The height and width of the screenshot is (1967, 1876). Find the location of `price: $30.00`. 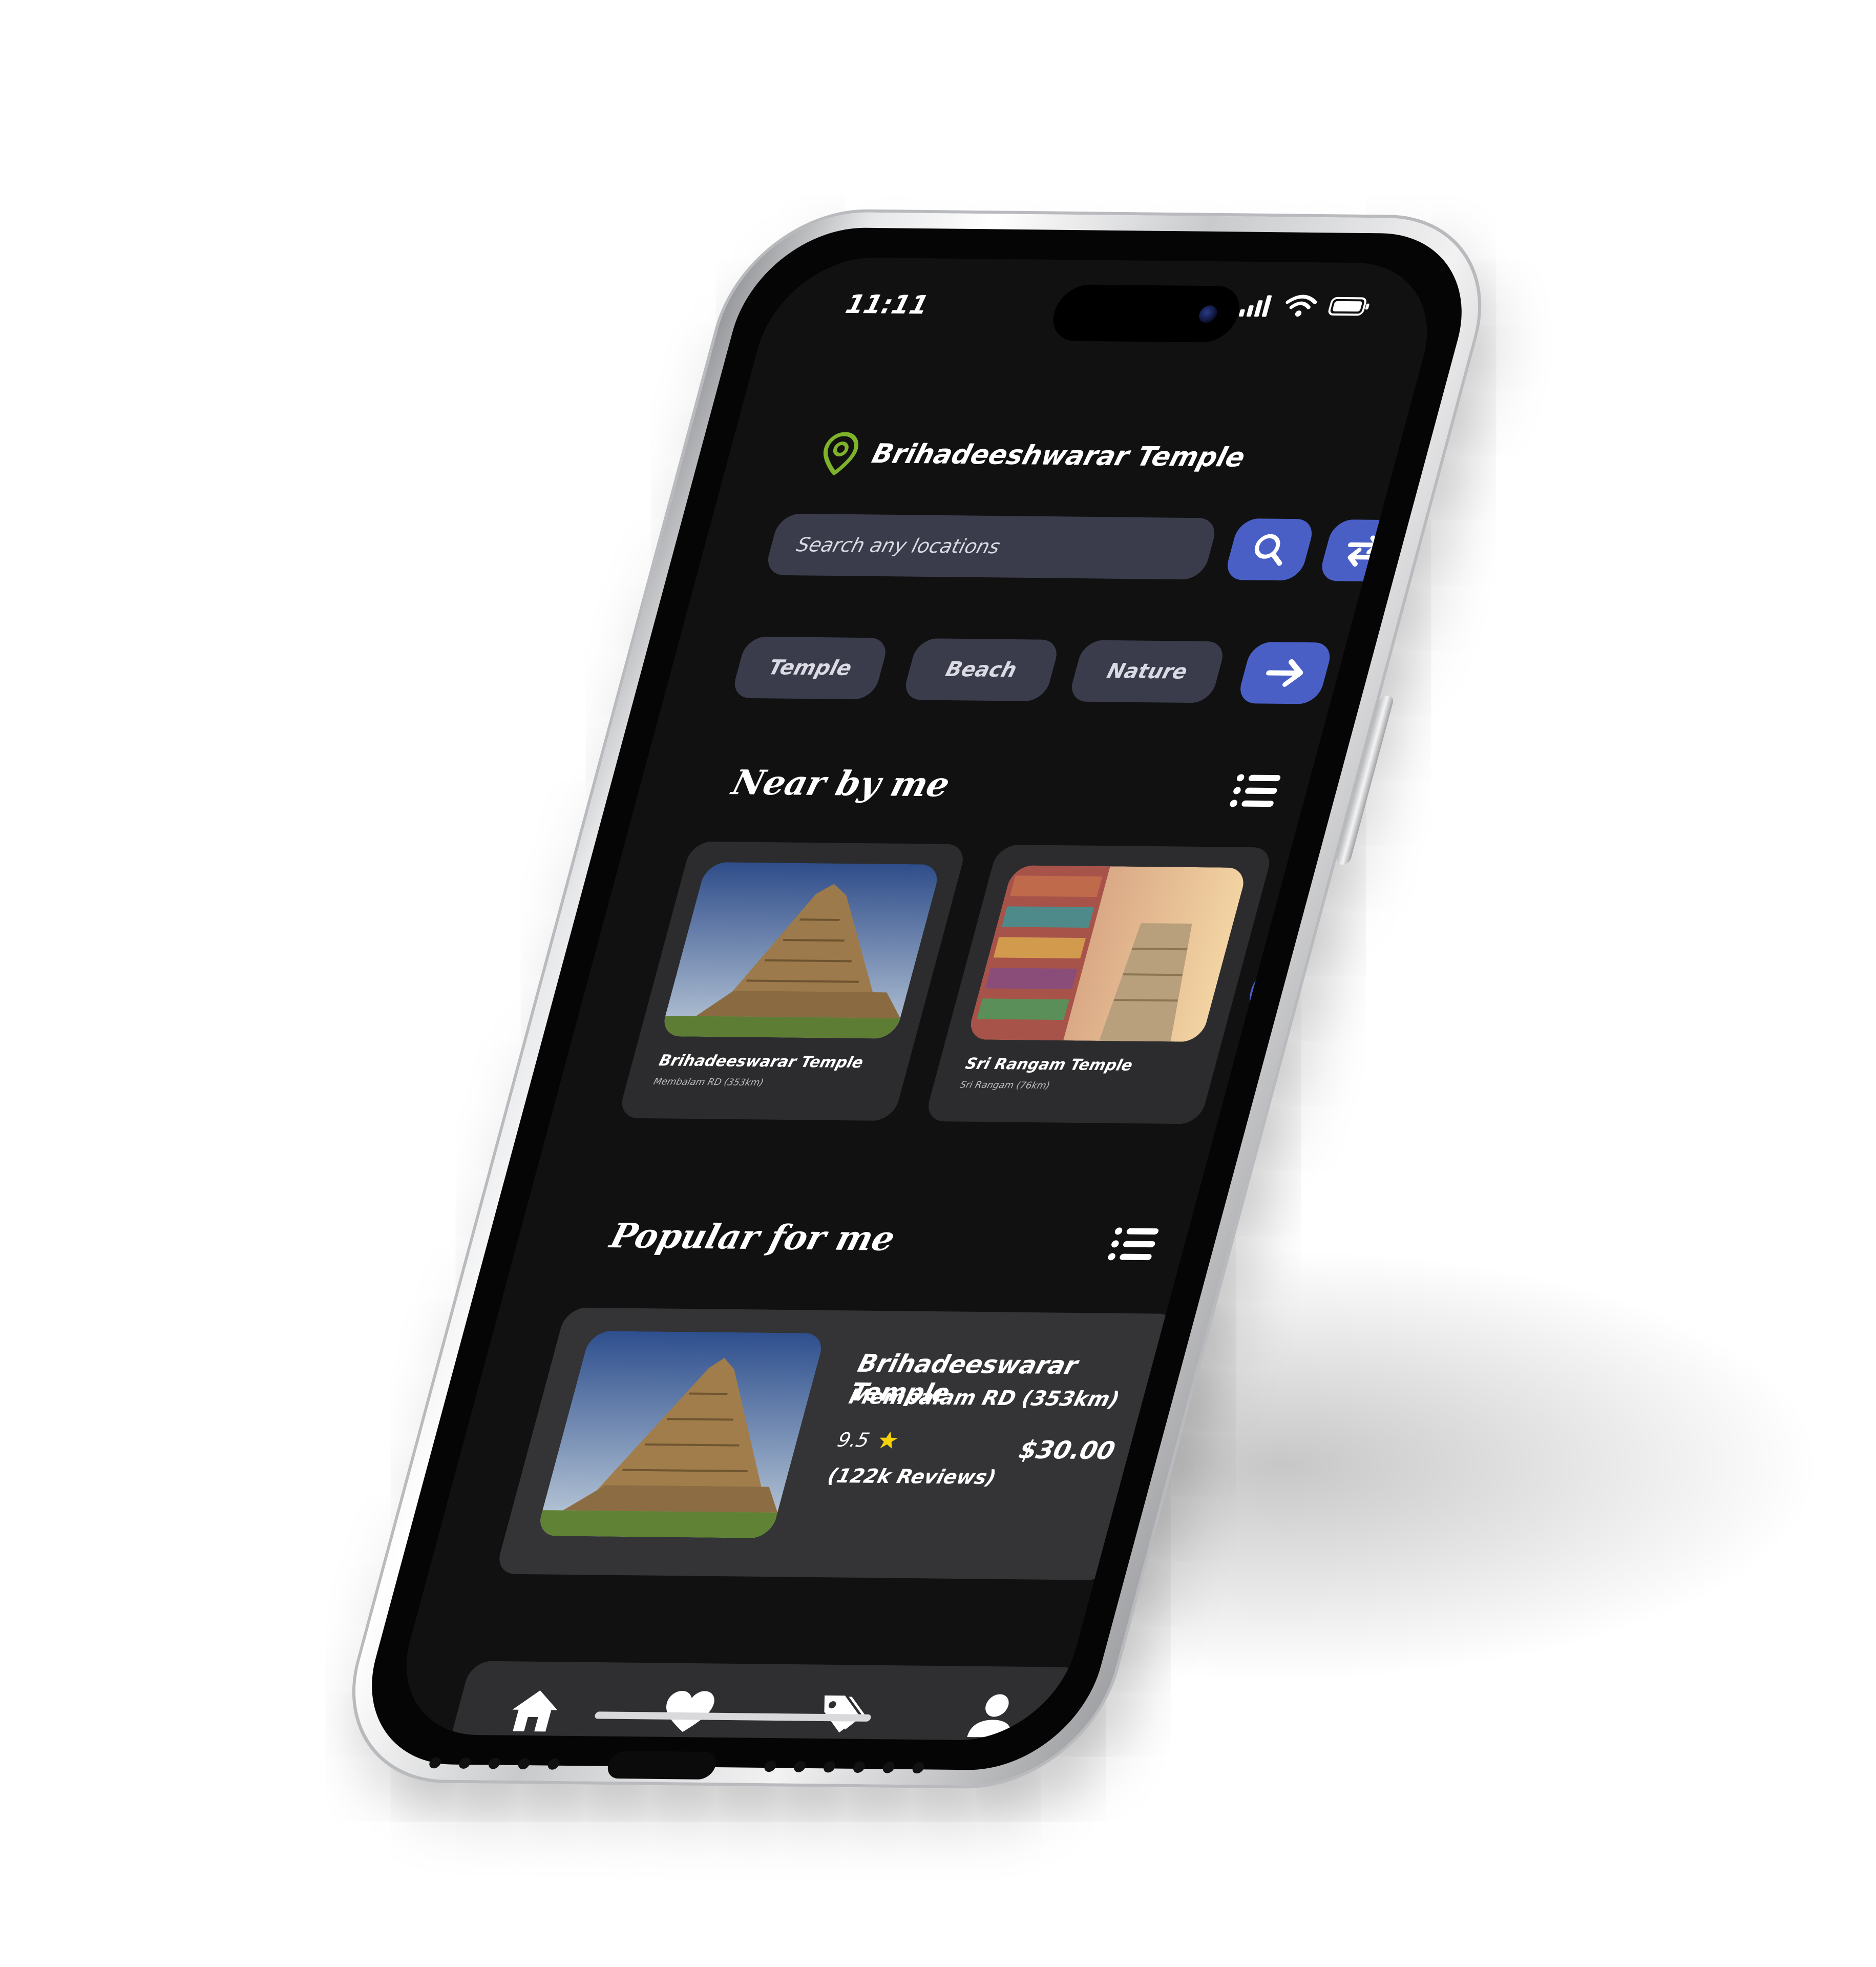

price: $30.00 is located at coordinates (1068, 1450).